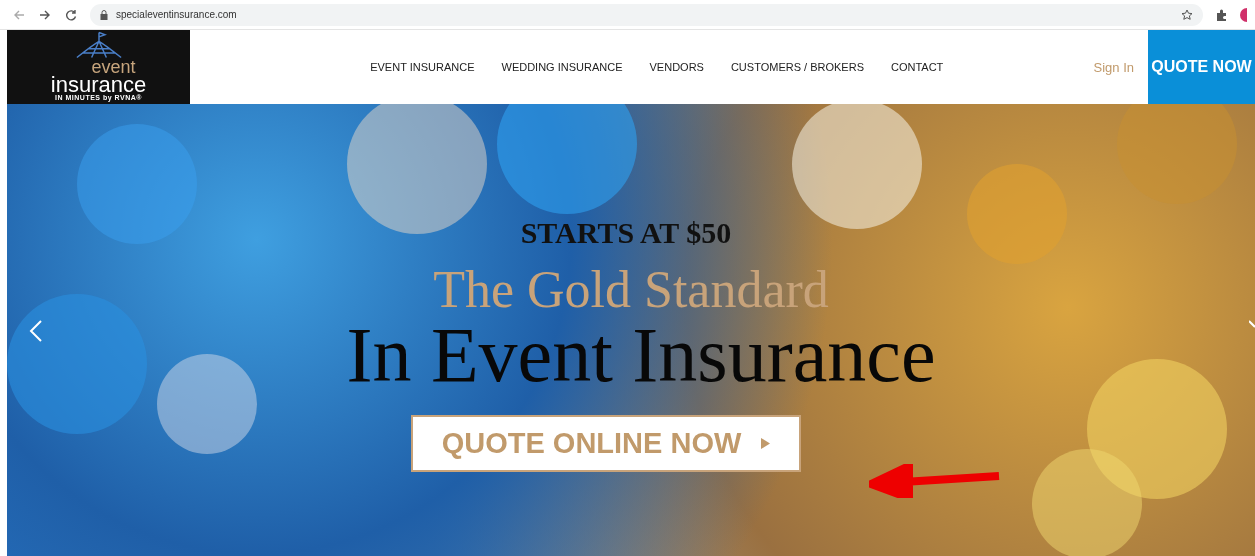 The image size is (1255, 556). What do you see at coordinates (1201, 67) in the screenshot?
I see `quote-now-button: QUOTE NOW` at bounding box center [1201, 67].